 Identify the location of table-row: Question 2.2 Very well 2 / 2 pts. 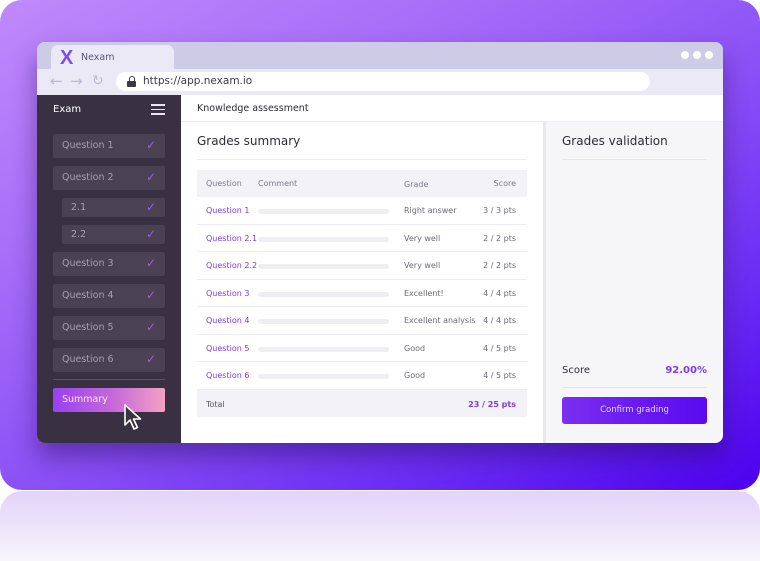
(362, 266).